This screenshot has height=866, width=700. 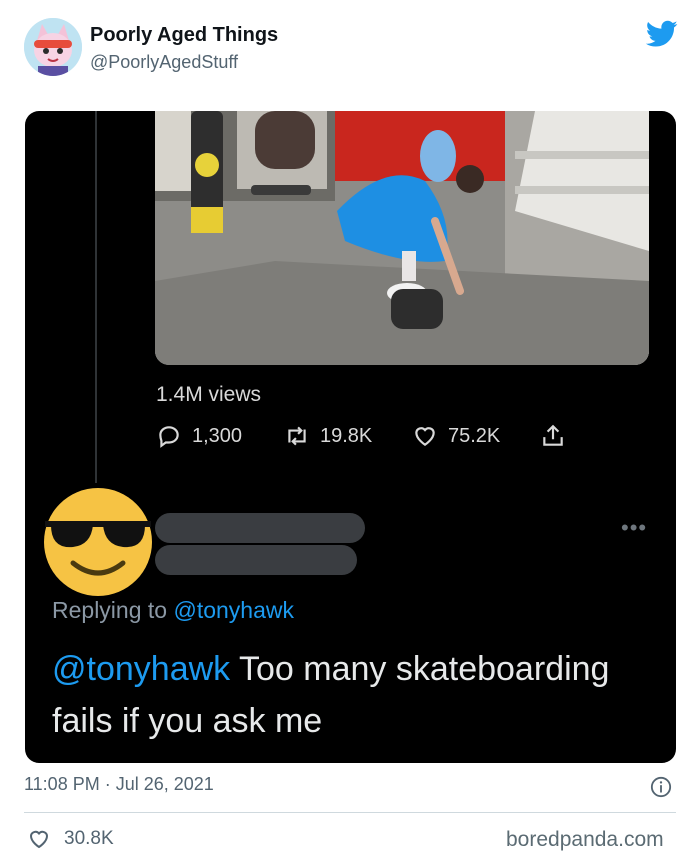 I want to click on retweet-action: 19.8K, so click(x=328, y=436).